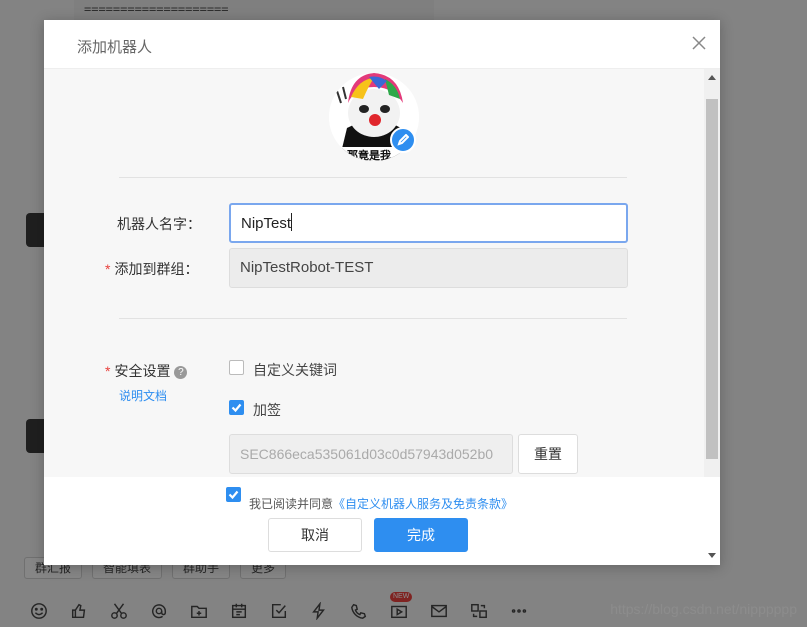 The image size is (807, 627). What do you see at coordinates (315, 535) in the screenshot?
I see `cancel-button: 取消` at bounding box center [315, 535].